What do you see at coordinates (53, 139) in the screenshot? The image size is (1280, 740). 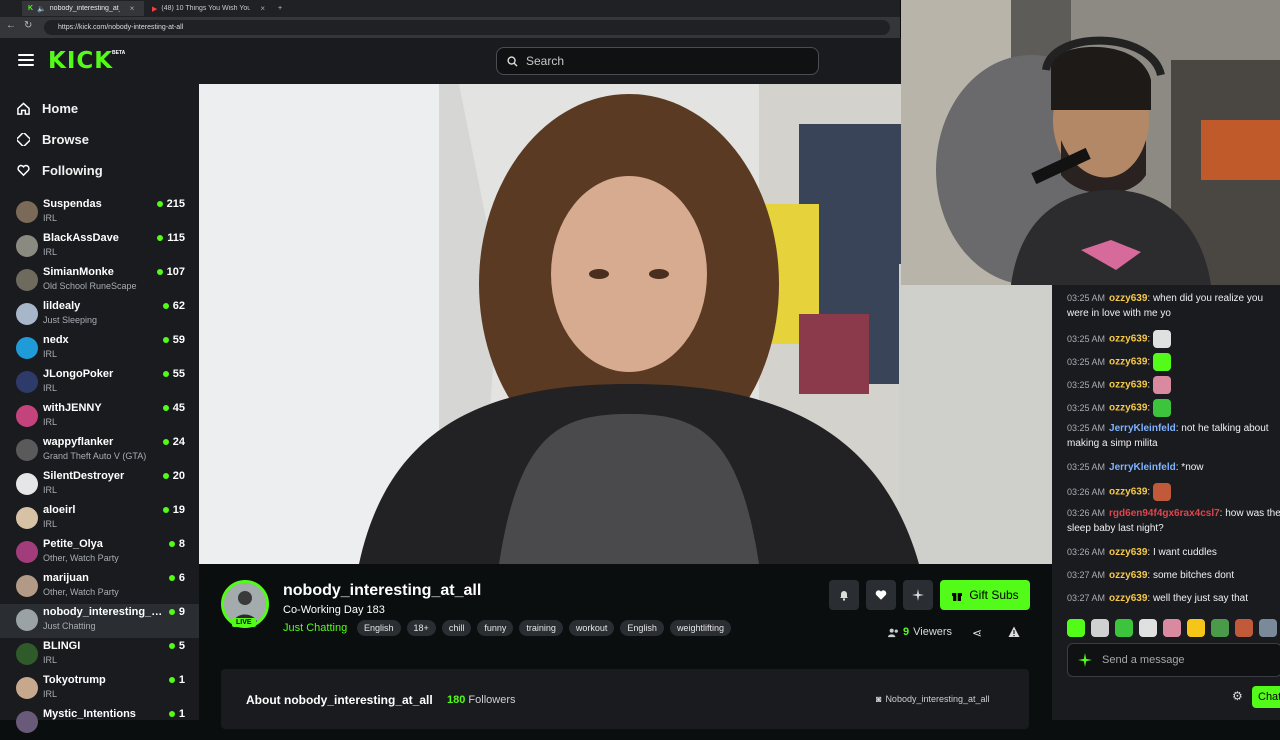 I see `nav-browse: Browse` at bounding box center [53, 139].